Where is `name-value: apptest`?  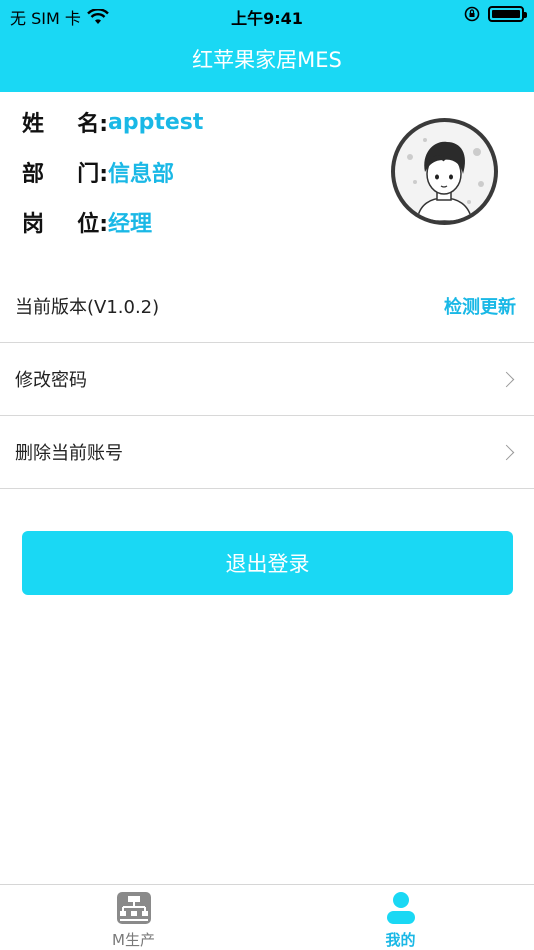
name-value: apptest is located at coordinates (156, 122).